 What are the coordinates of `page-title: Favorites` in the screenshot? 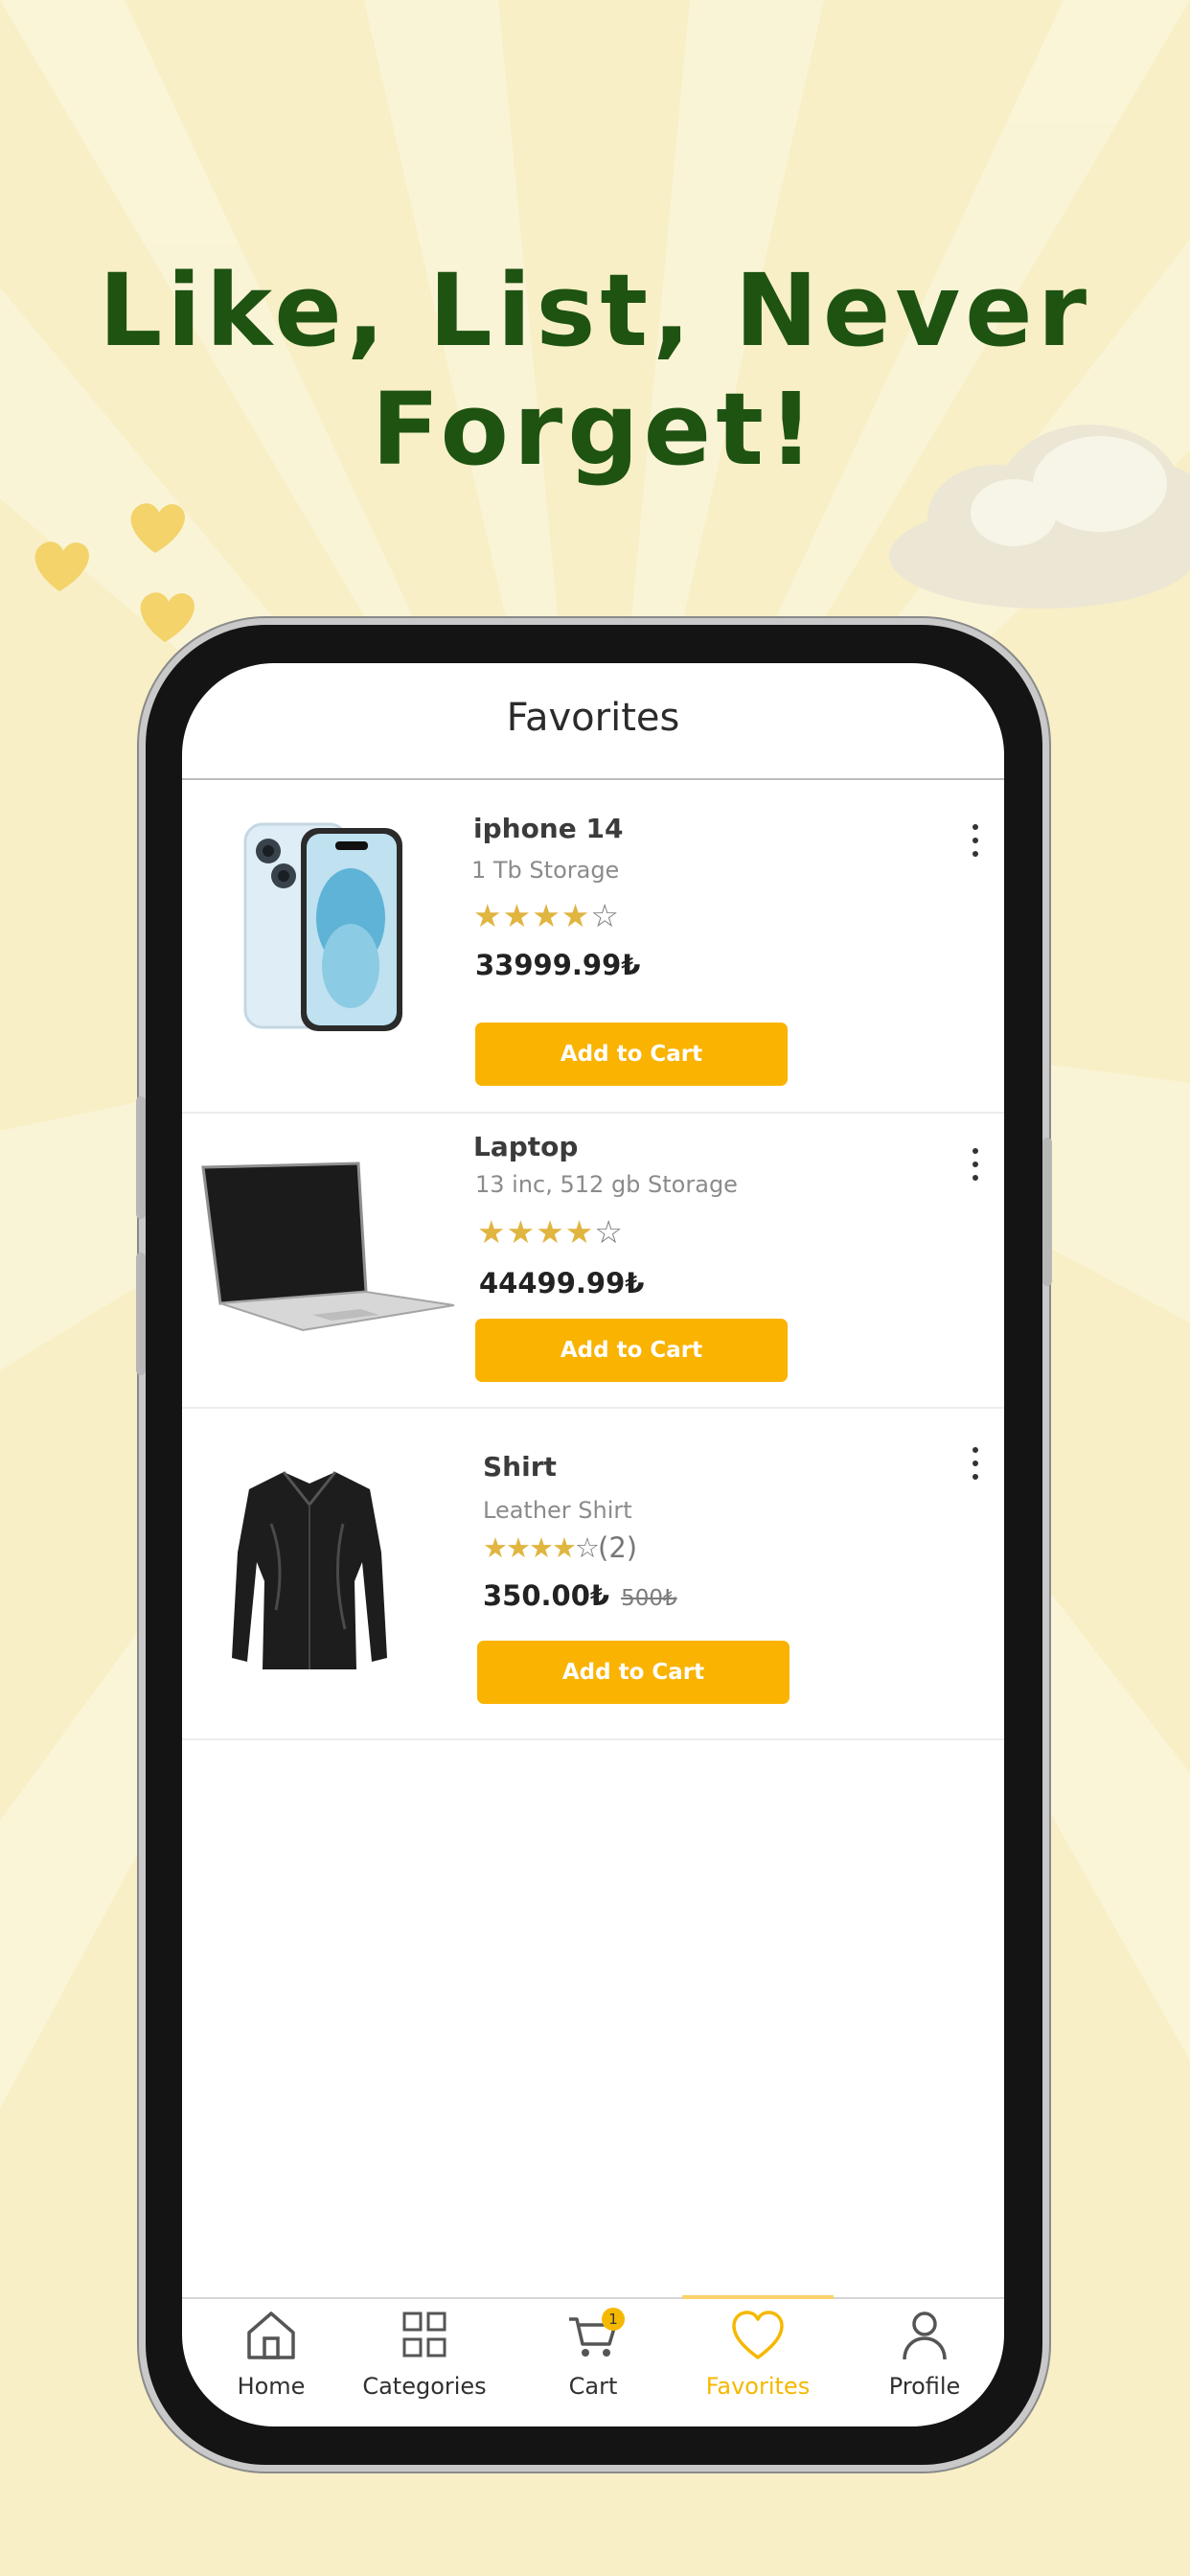 It's located at (593, 718).